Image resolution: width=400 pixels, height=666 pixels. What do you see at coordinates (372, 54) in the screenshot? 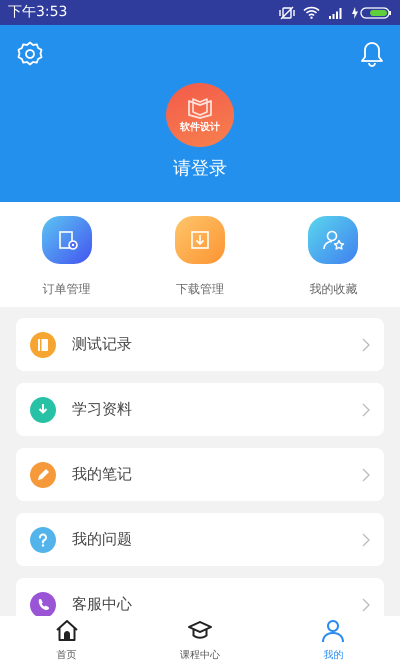
I see `notification-icon` at bounding box center [372, 54].